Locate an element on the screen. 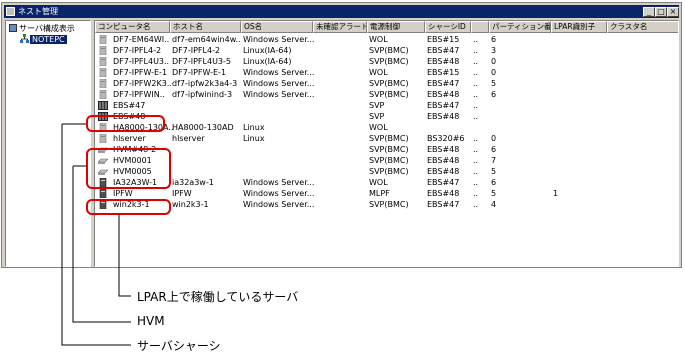  callout-lpar: LPAR上で稼働しているサーバ is located at coordinates (218, 297).